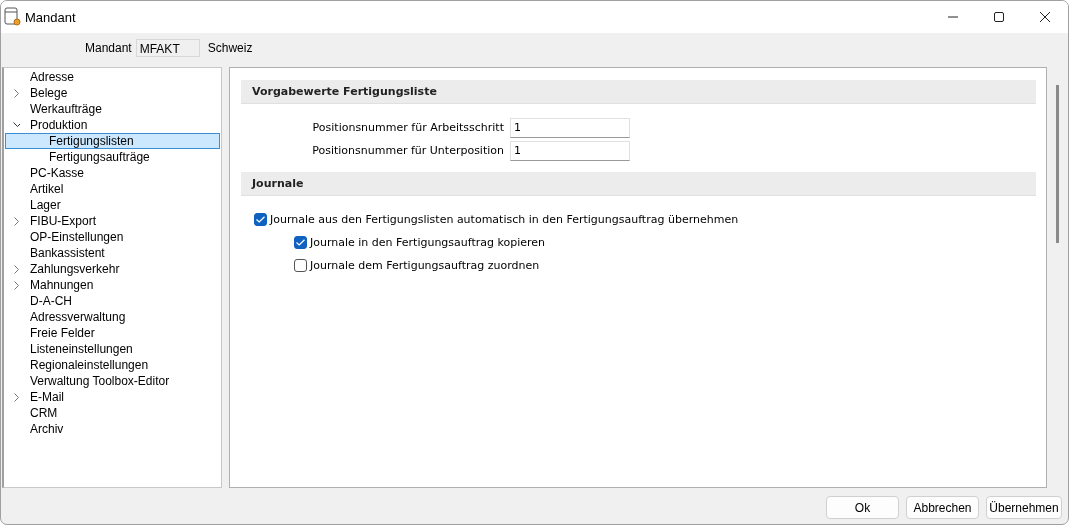 The height and width of the screenshot is (525, 1069). What do you see at coordinates (112, 189) in the screenshot?
I see `tree-item: Artikel` at bounding box center [112, 189].